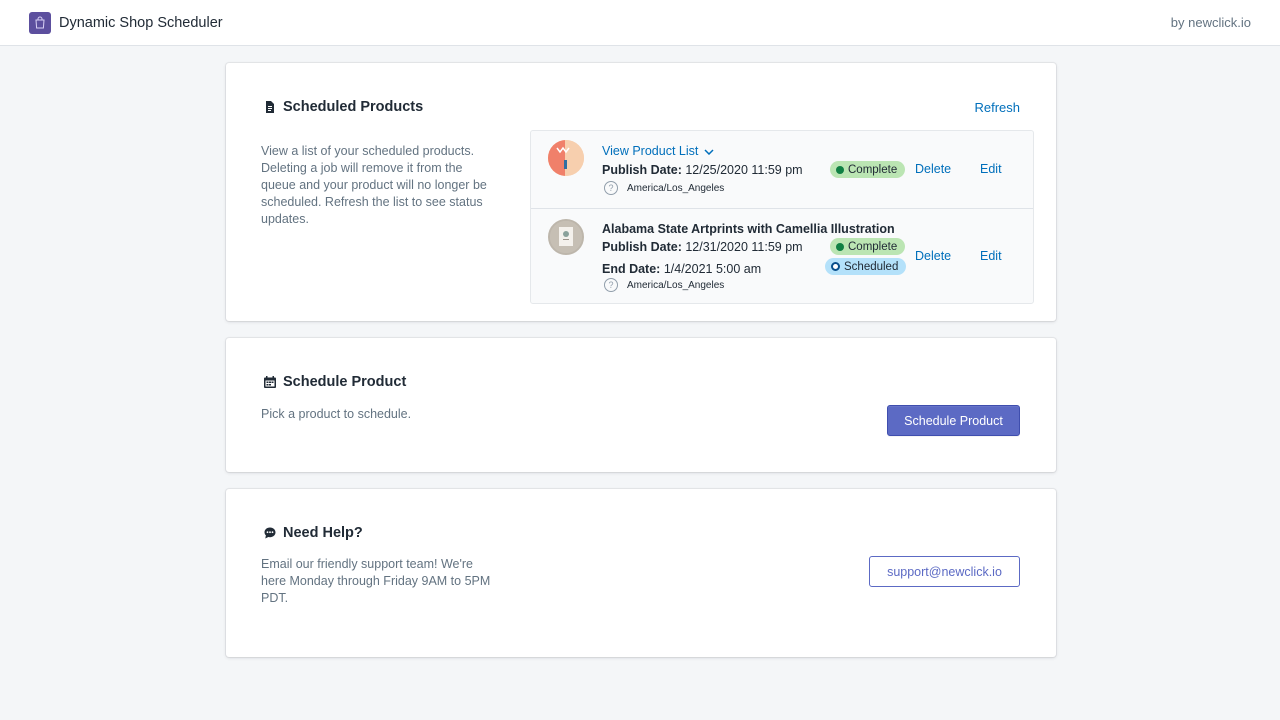 This screenshot has width=1280, height=720. I want to click on status-badge-end: Scheduled, so click(866, 266).